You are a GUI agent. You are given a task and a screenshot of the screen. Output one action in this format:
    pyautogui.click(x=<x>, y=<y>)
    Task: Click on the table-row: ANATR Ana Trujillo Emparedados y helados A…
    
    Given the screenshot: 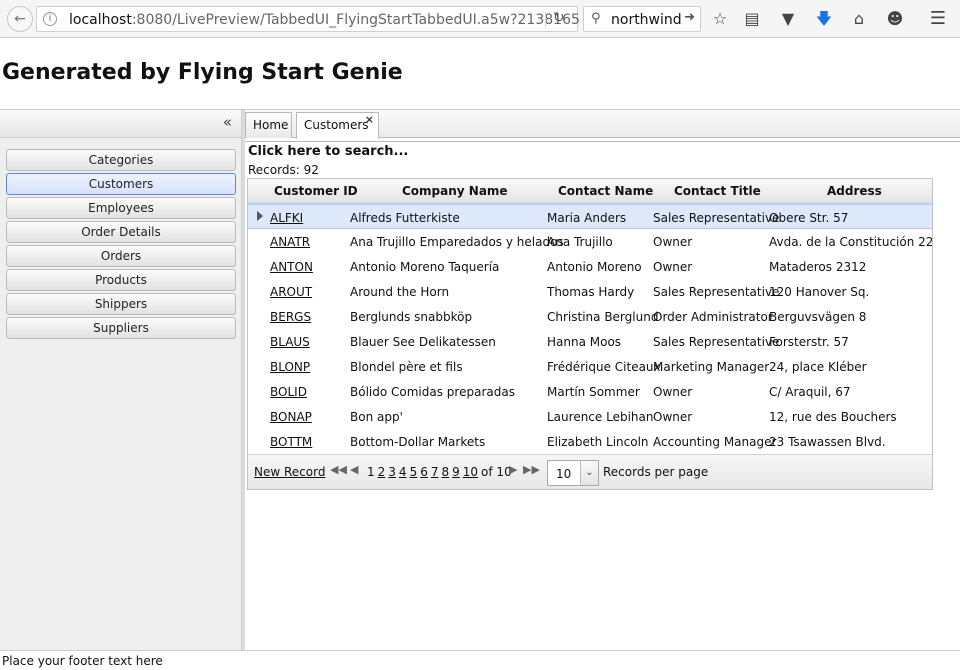 What is the action you would take?
    pyautogui.click(x=590, y=241)
    